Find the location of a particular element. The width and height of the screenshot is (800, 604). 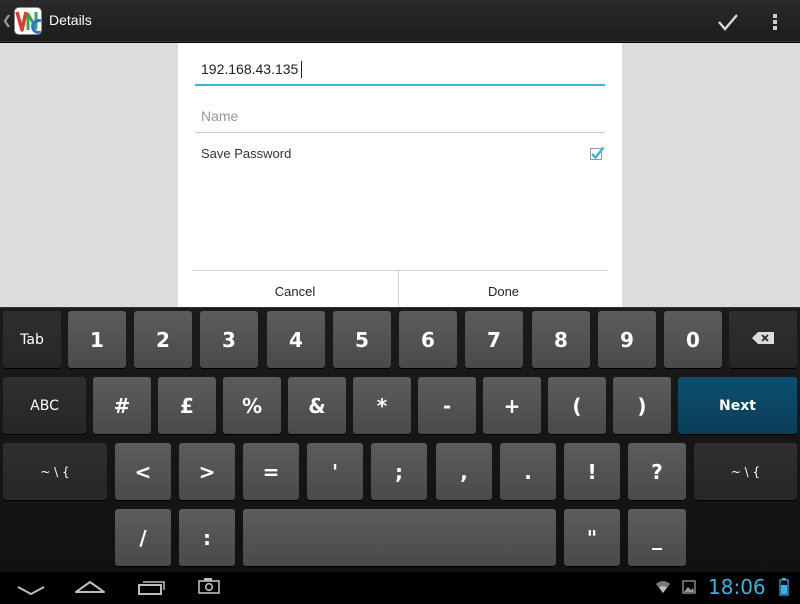

key-double-quote: " is located at coordinates (592, 537).